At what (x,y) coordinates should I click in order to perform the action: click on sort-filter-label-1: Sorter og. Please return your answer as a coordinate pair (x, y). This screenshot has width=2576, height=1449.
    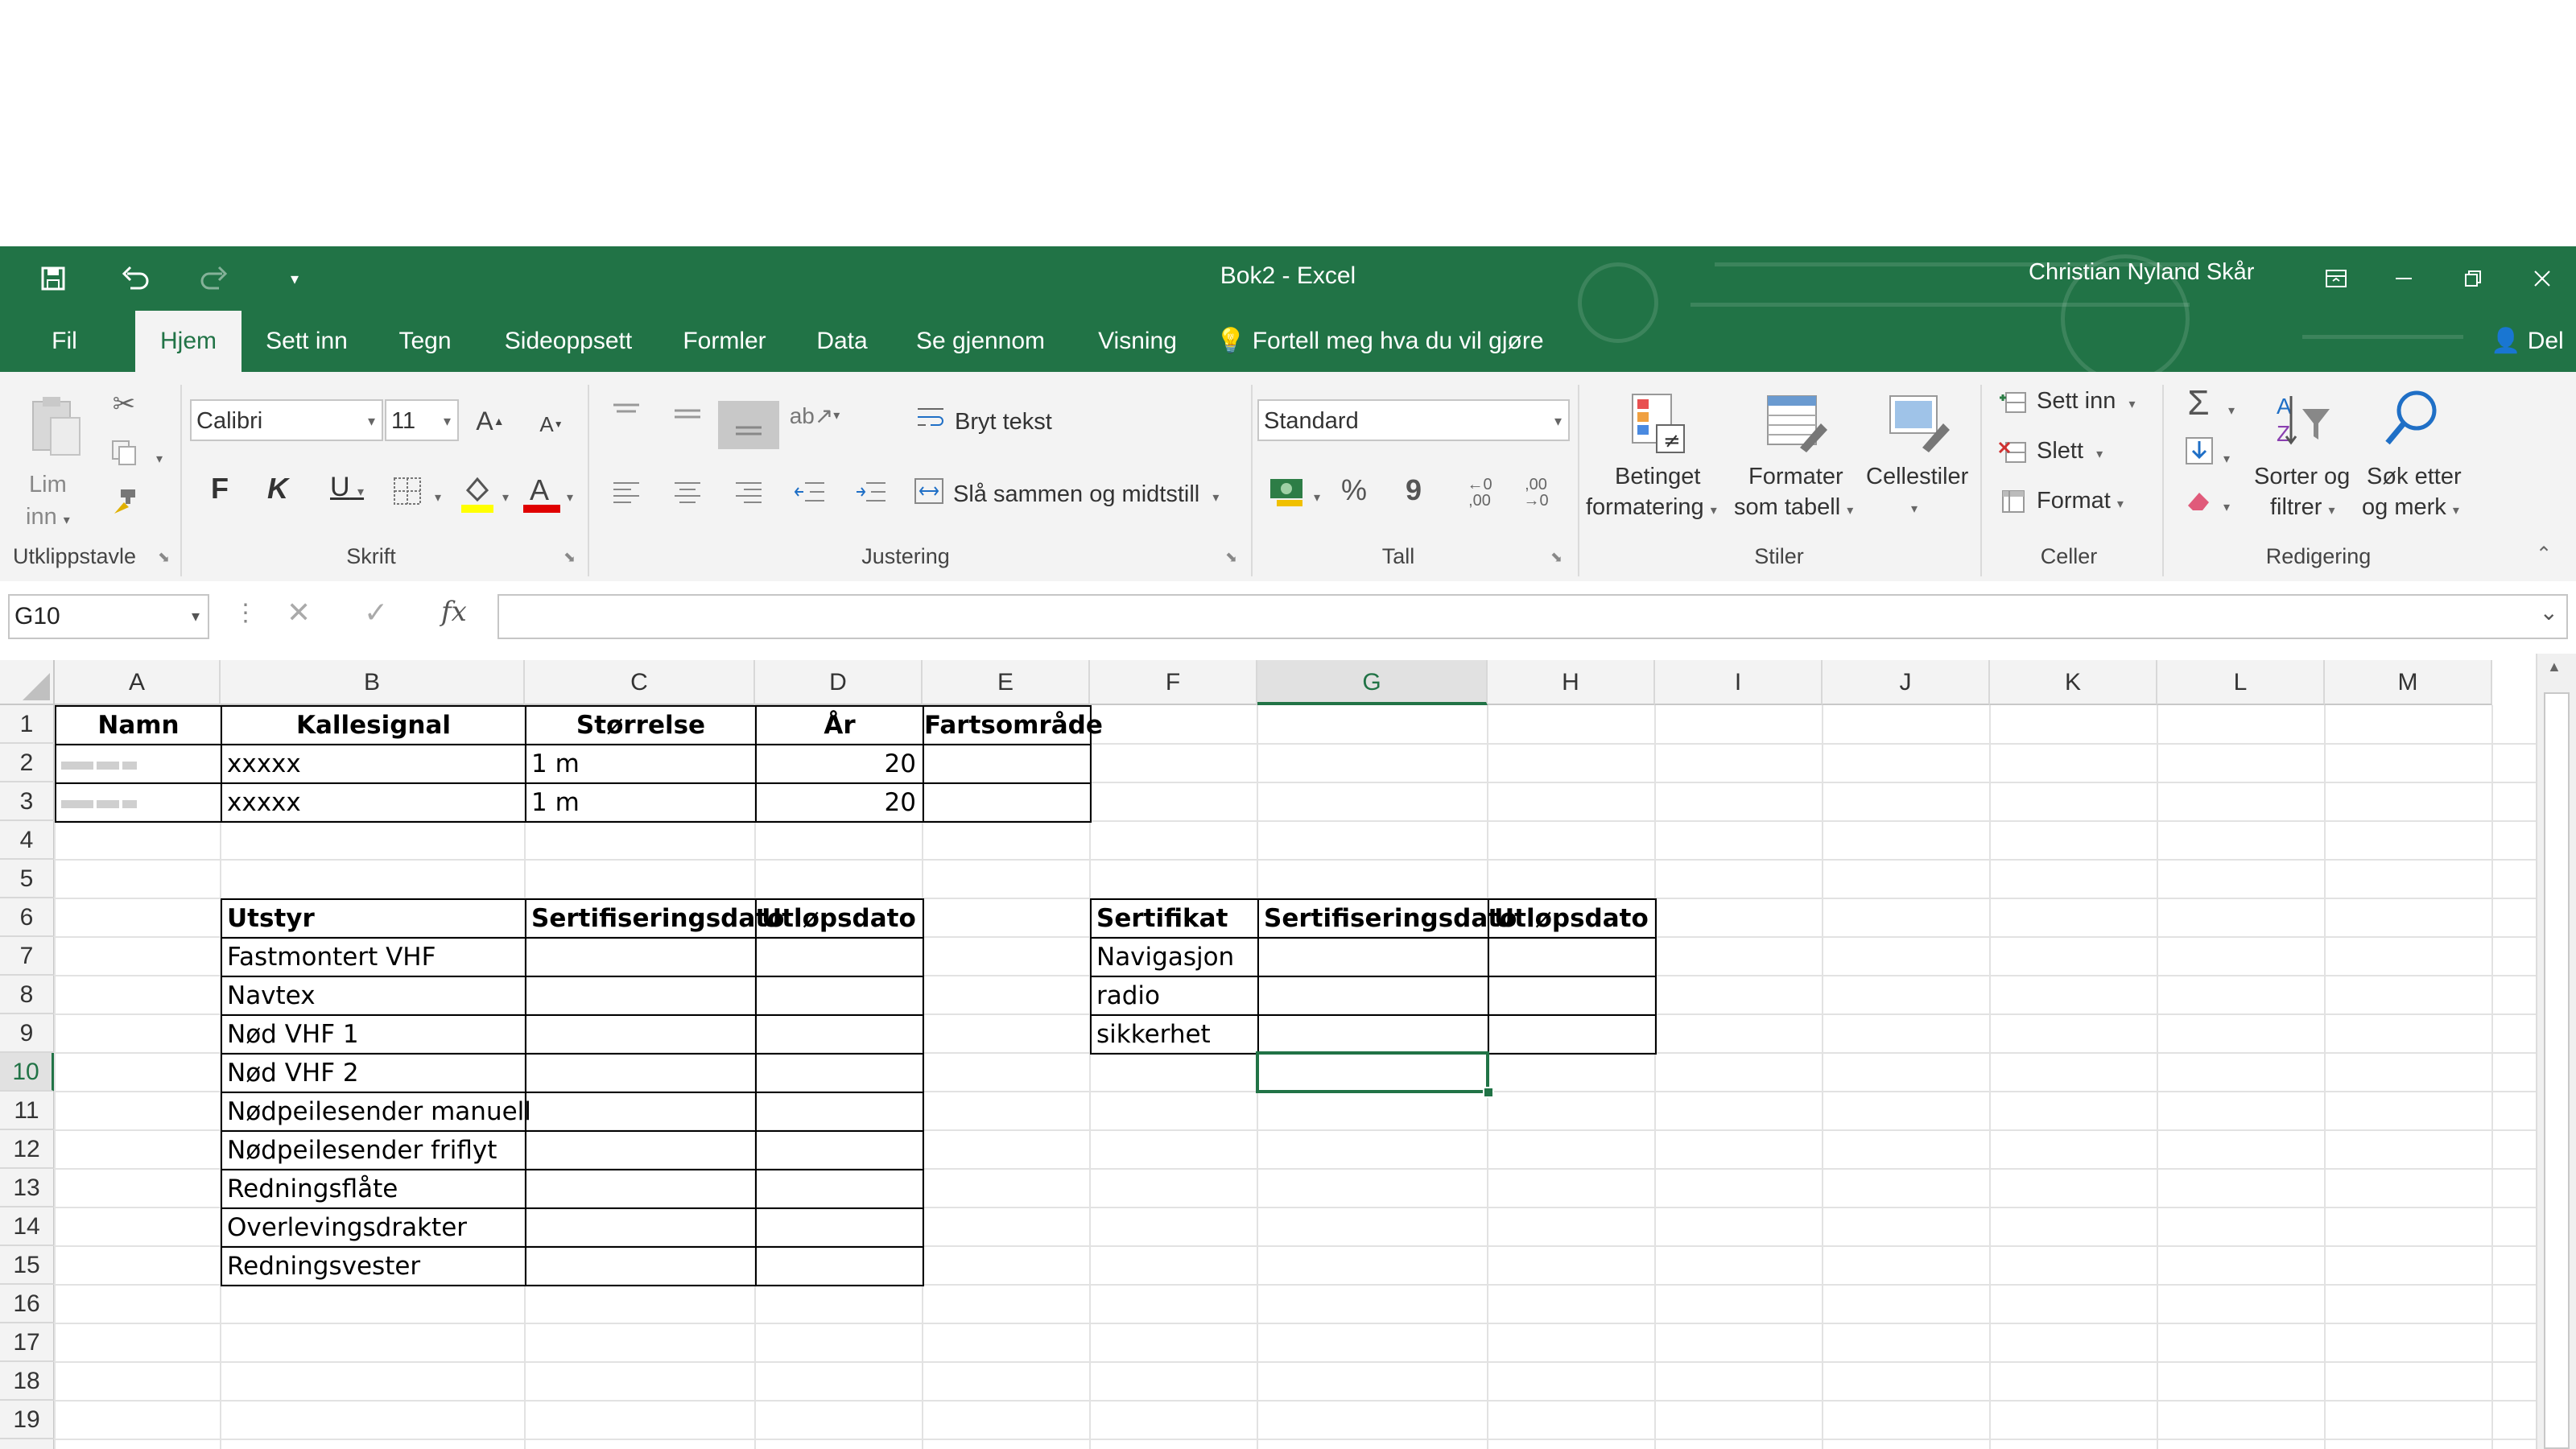
    Looking at the image, I should click on (2302, 477).